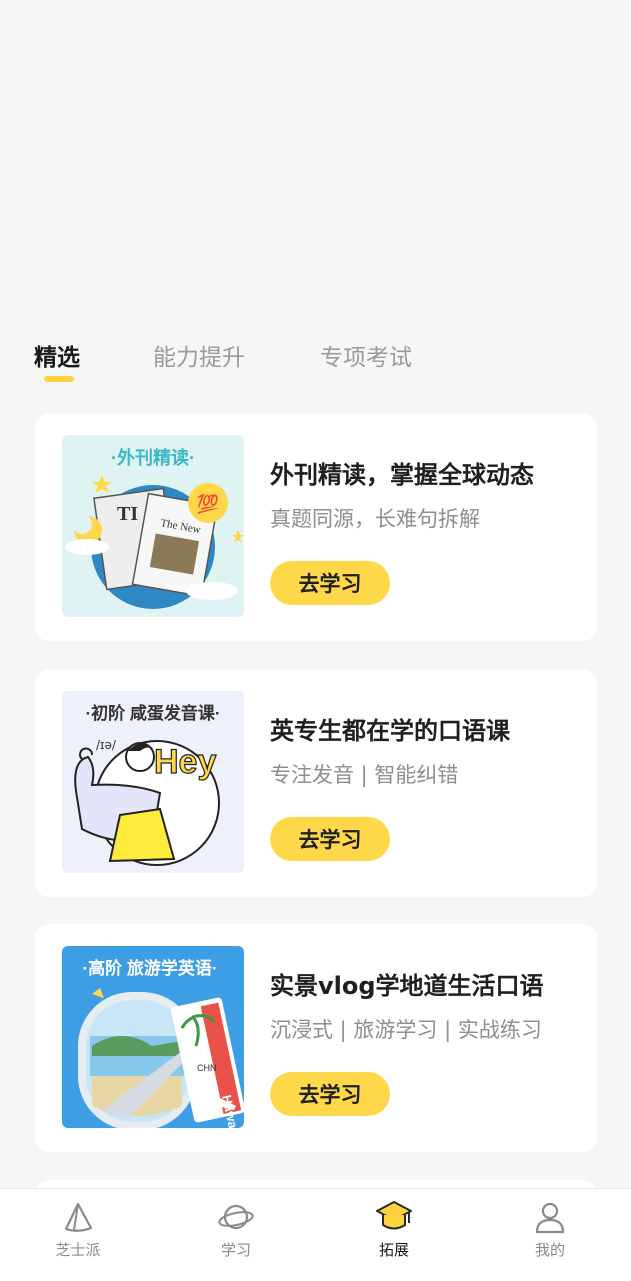 This screenshot has height=1281, width=631. Describe the element at coordinates (149, 968) in the screenshot. I see `thumbnail-label: ·高阶 旅游学英语·` at that location.